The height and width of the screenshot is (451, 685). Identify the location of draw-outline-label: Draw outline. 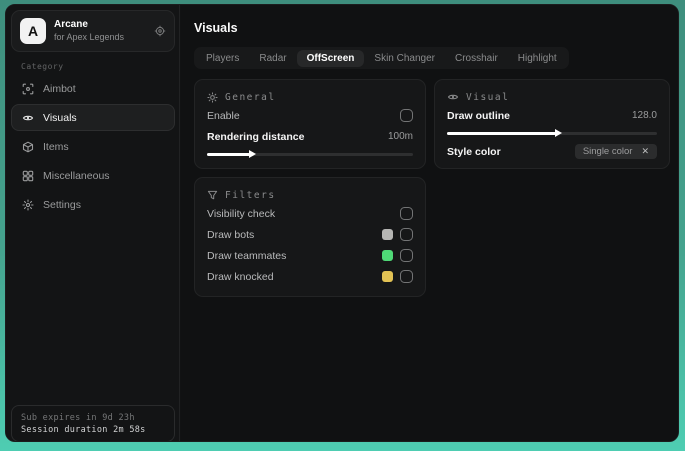
(479, 115).